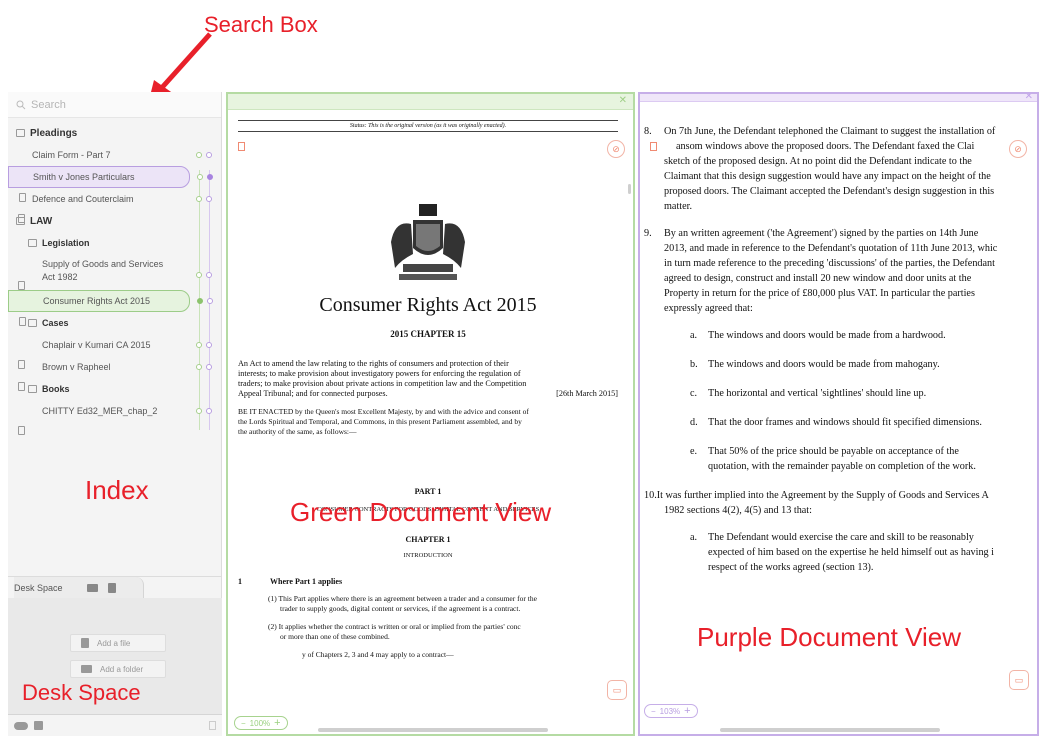 This screenshot has height=736, width=1039. I want to click on add-folder-label: Add a folder, so click(122, 669).